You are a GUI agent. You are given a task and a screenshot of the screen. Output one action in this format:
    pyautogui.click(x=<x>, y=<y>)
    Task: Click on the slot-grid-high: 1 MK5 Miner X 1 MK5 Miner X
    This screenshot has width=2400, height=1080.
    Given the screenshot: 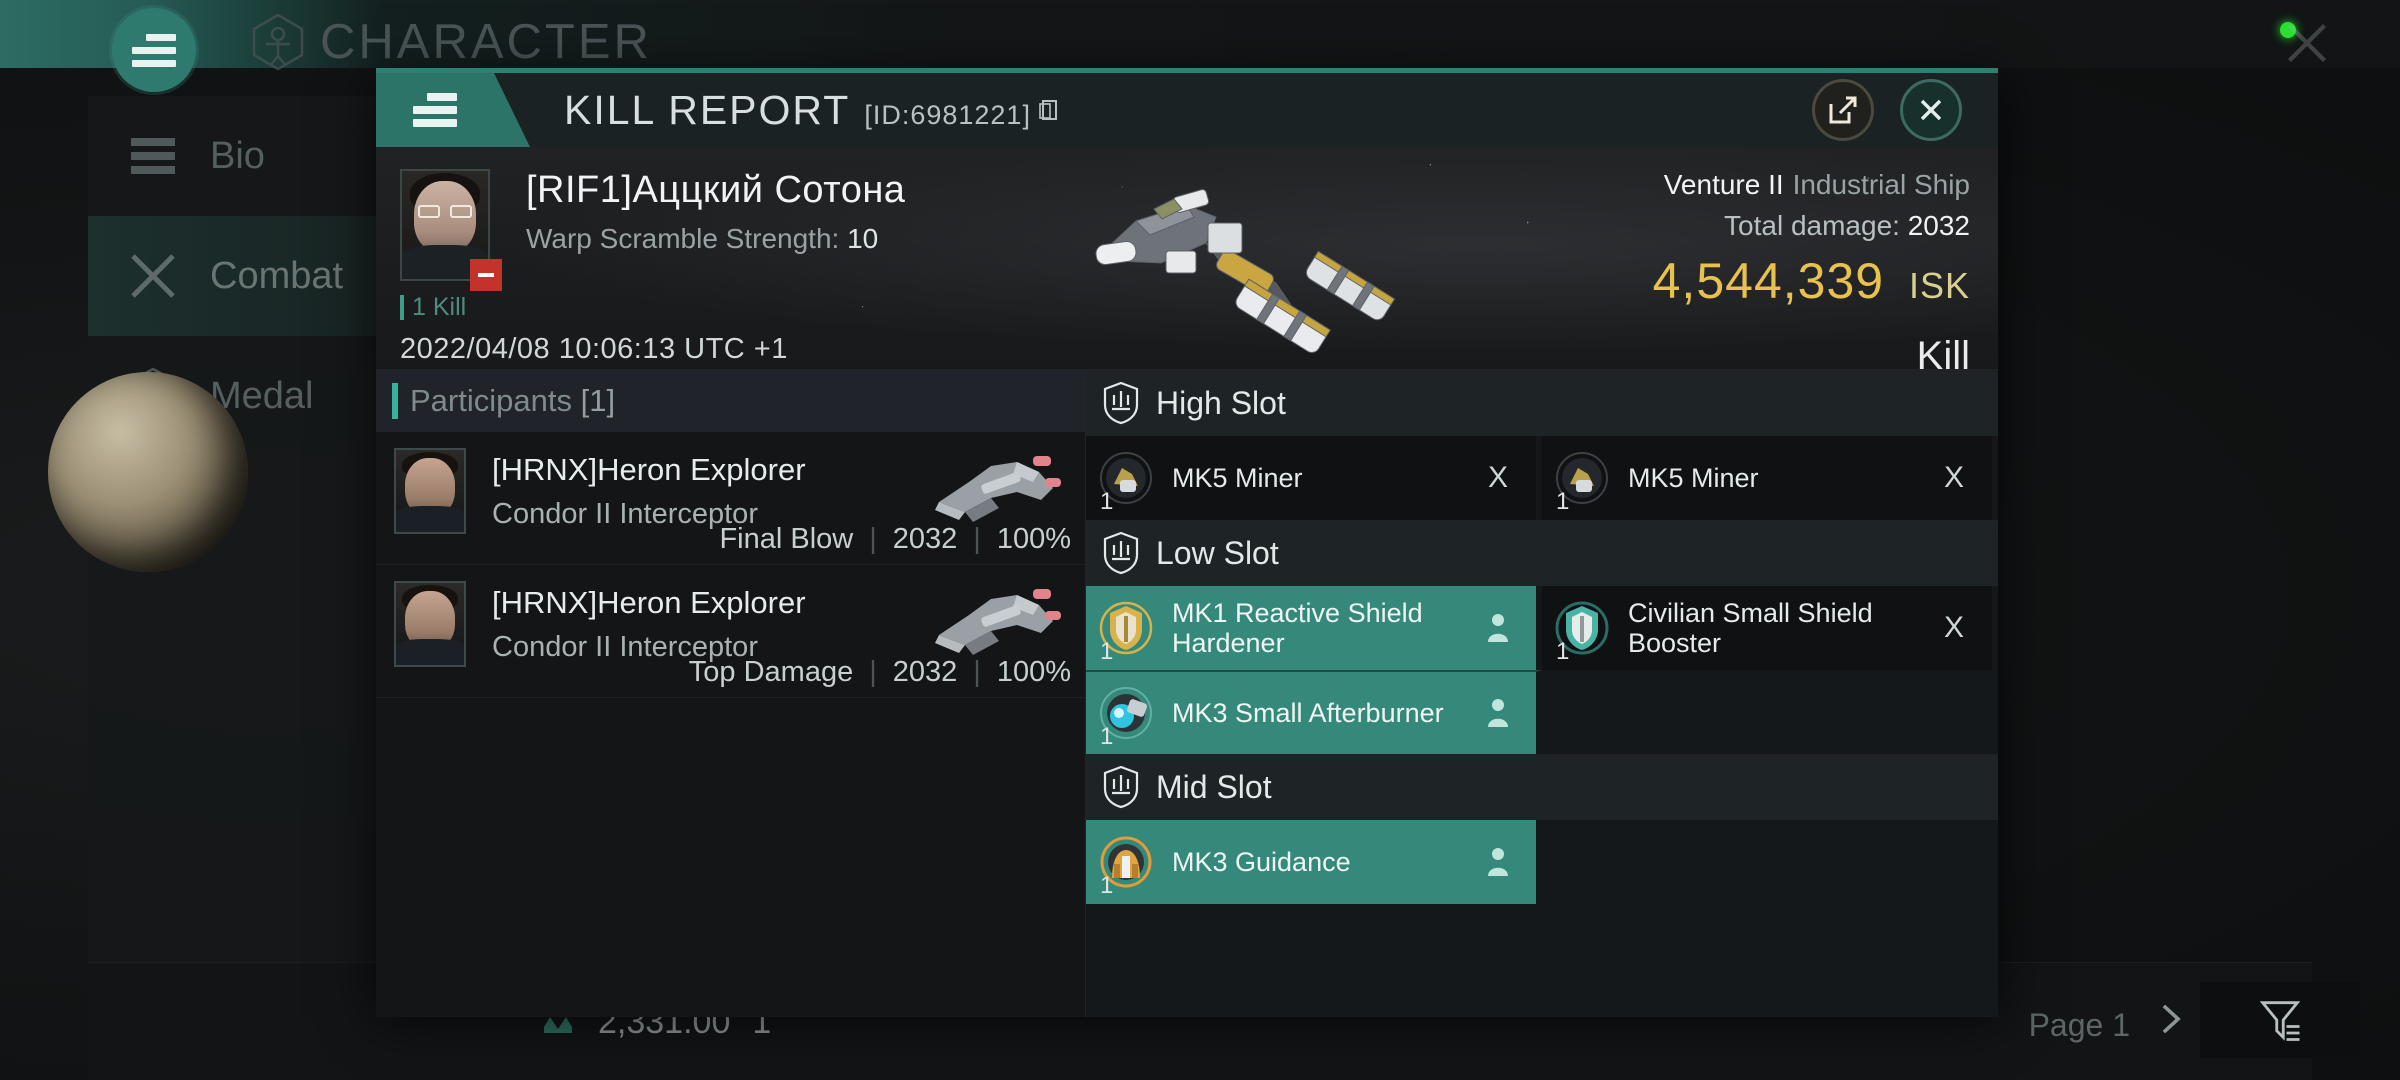 What is the action you would take?
    pyautogui.click(x=1542, y=478)
    